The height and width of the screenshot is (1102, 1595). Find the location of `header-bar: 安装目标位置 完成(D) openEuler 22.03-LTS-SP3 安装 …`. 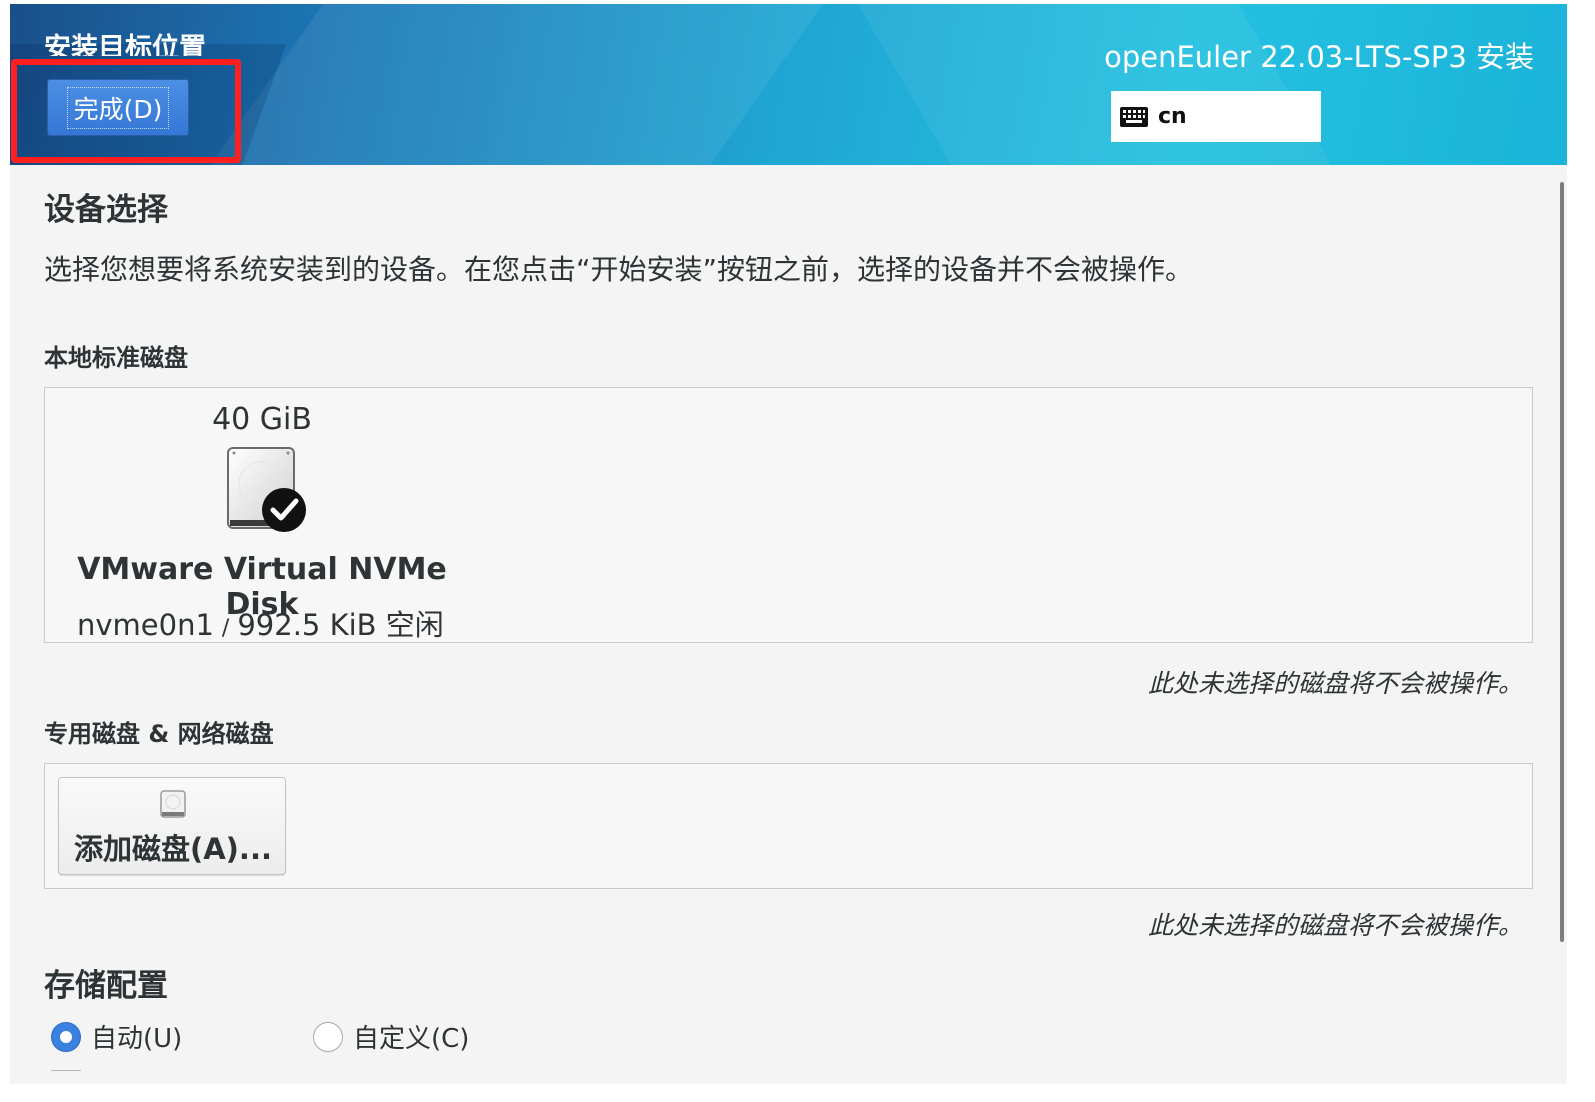

header-bar: 安装目标位置 完成(D) openEuler 22.03-LTS-SP3 安装 … is located at coordinates (788, 84).